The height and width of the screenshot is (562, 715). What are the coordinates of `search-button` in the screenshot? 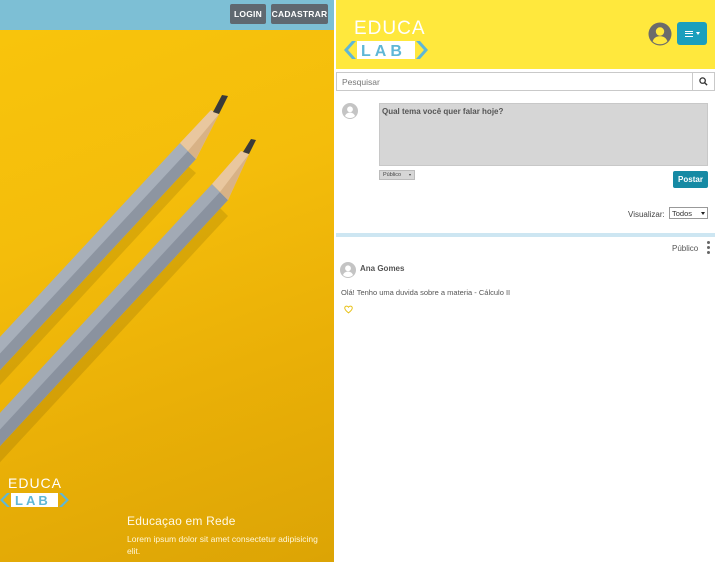 It's located at (704, 81).